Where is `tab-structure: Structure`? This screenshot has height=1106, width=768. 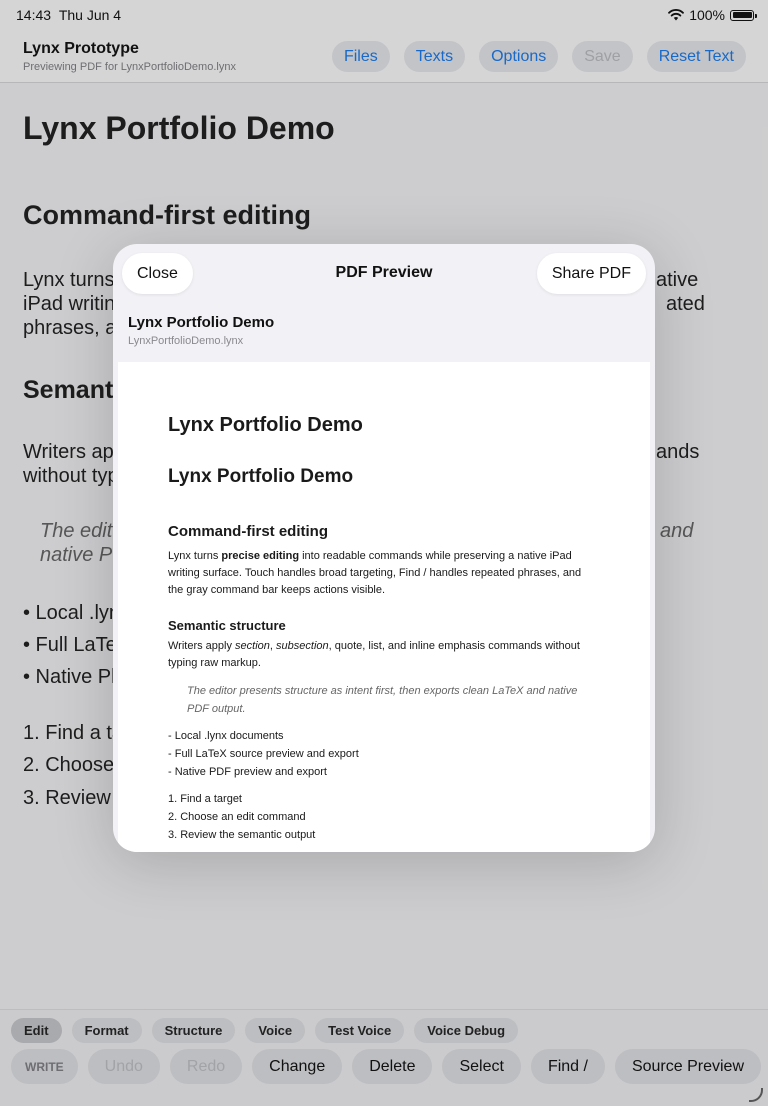
tab-structure: Structure is located at coordinates (193, 1030).